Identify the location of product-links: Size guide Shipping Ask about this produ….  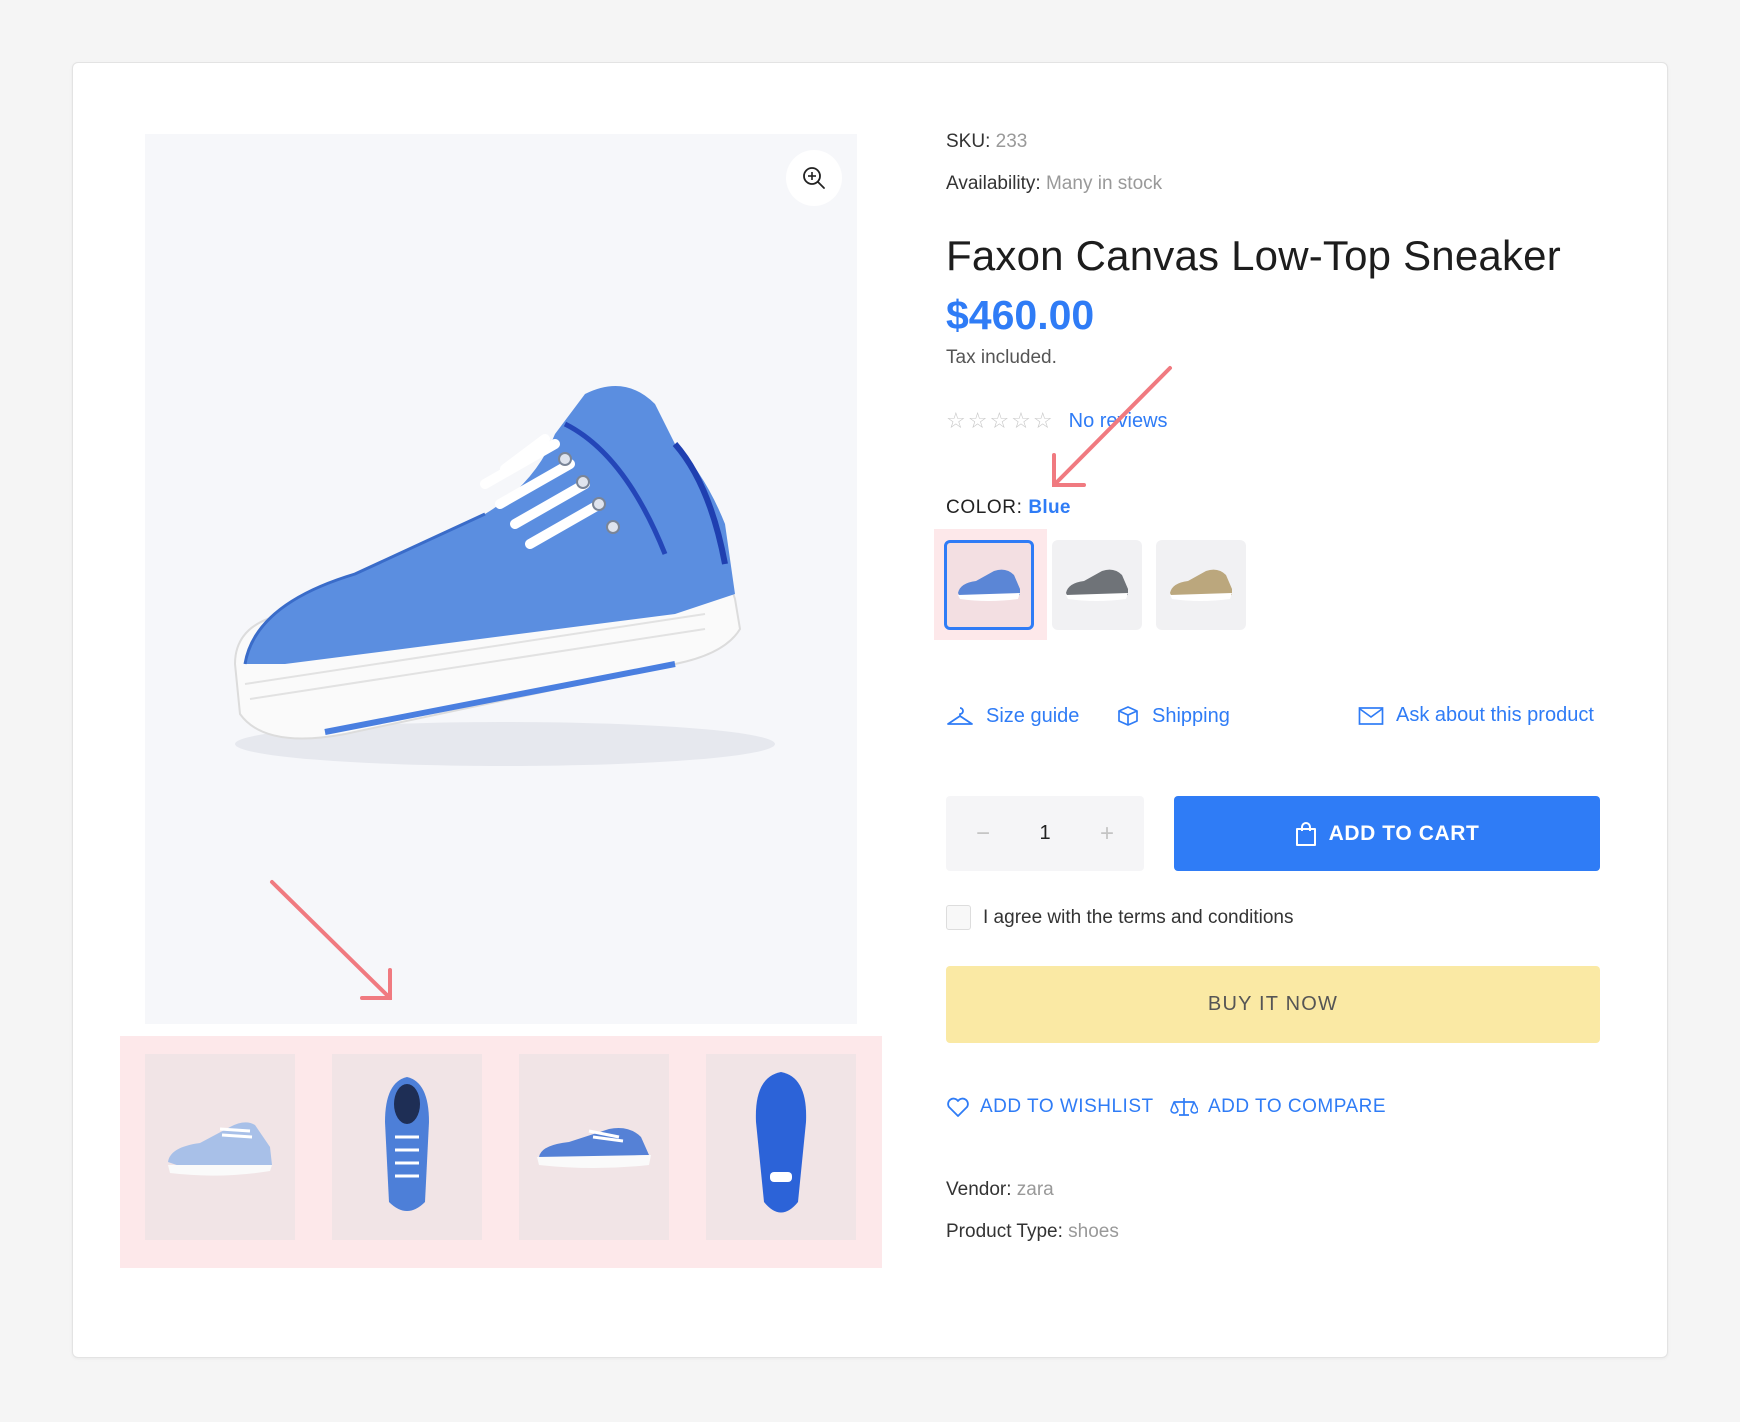
(1273, 718).